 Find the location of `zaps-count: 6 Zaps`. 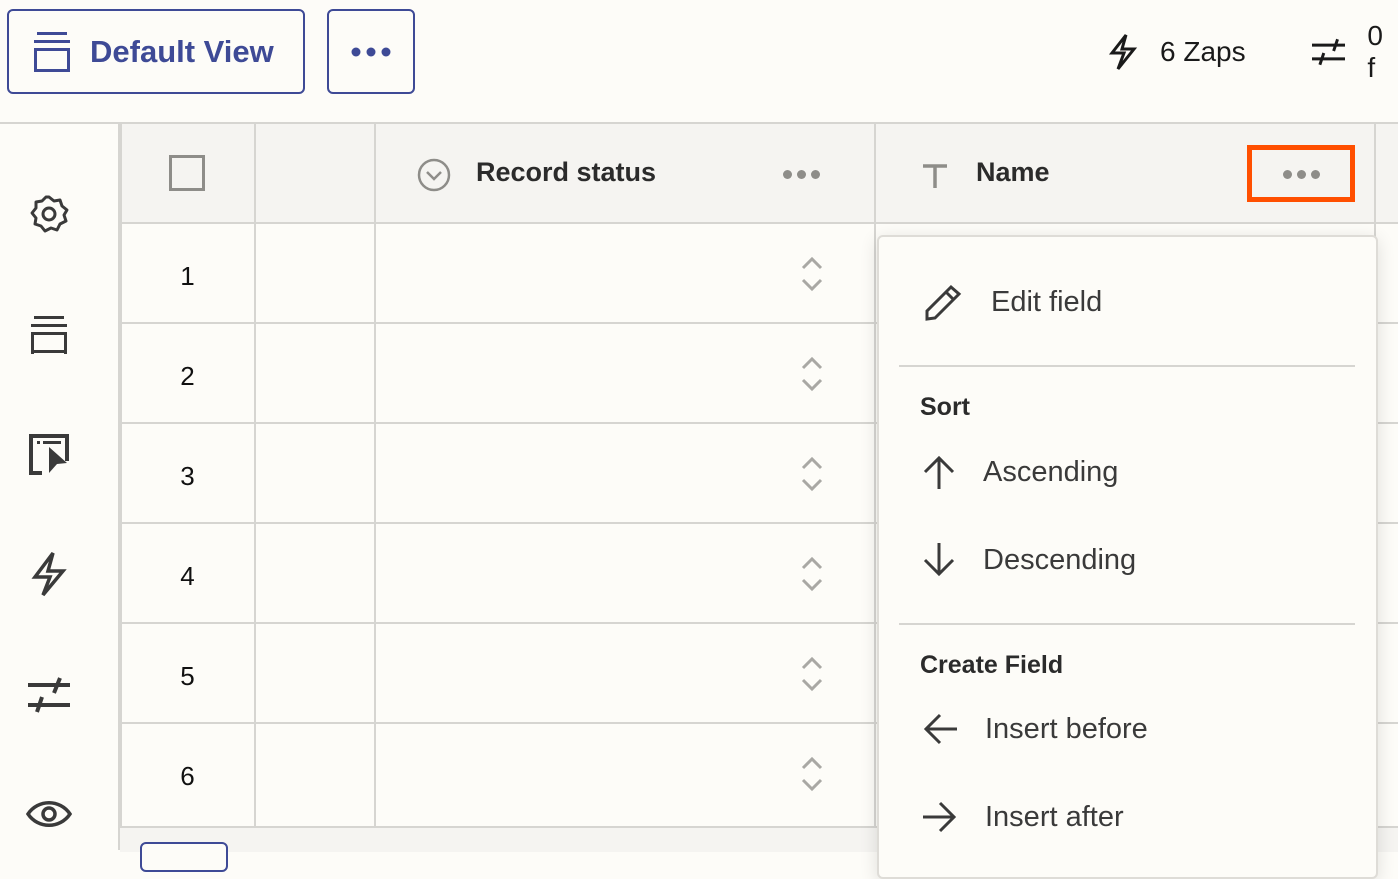

zaps-count: 6 Zaps is located at coordinates (1177, 52).